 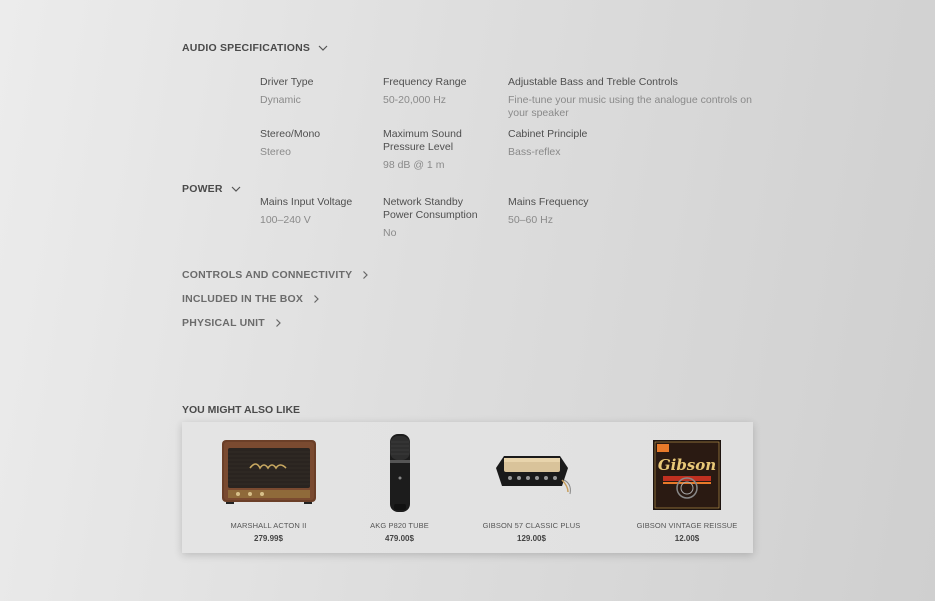 I want to click on spec-name: Network Standby Power Consumption, so click(x=430, y=208).